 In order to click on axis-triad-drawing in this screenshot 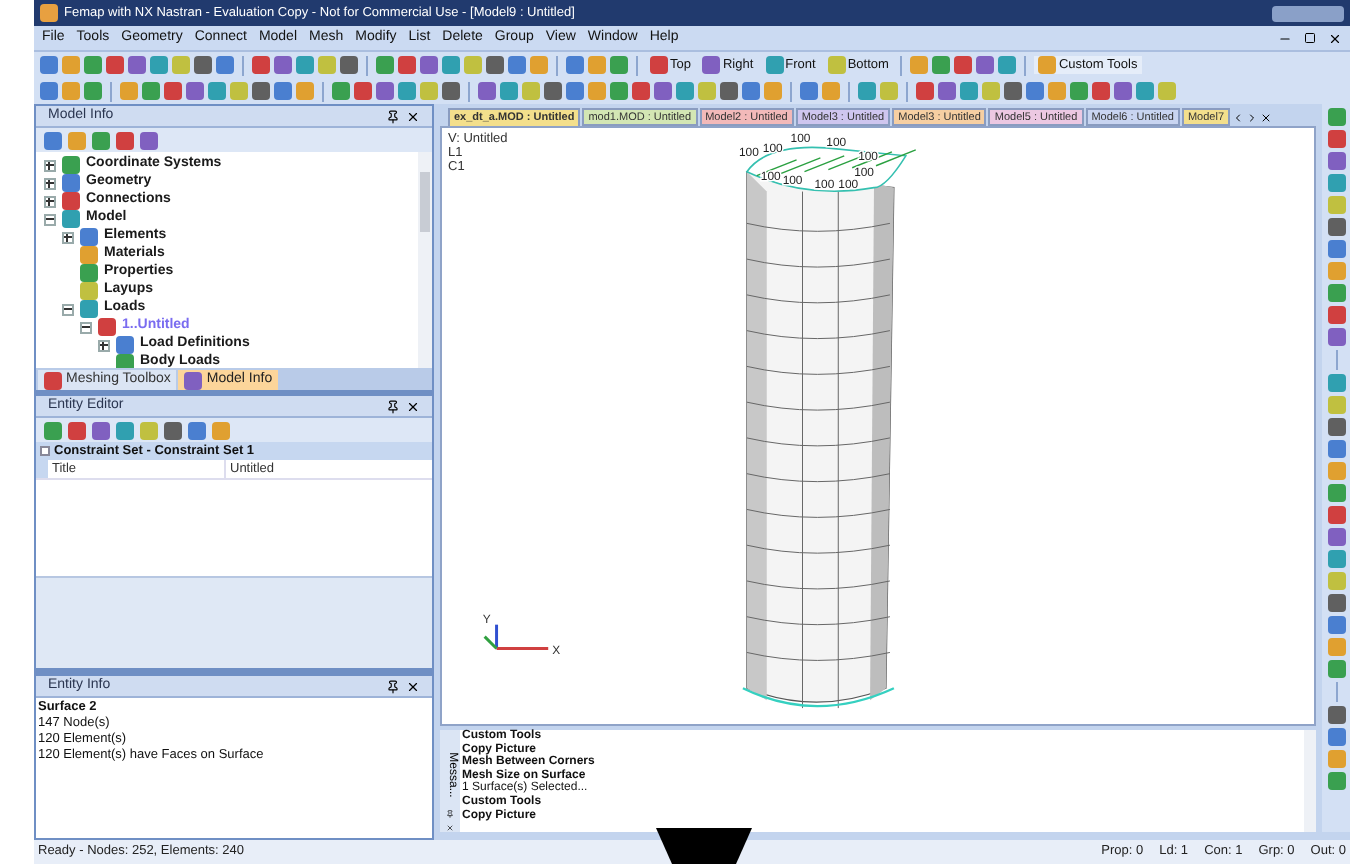, I will do `click(516, 637)`.